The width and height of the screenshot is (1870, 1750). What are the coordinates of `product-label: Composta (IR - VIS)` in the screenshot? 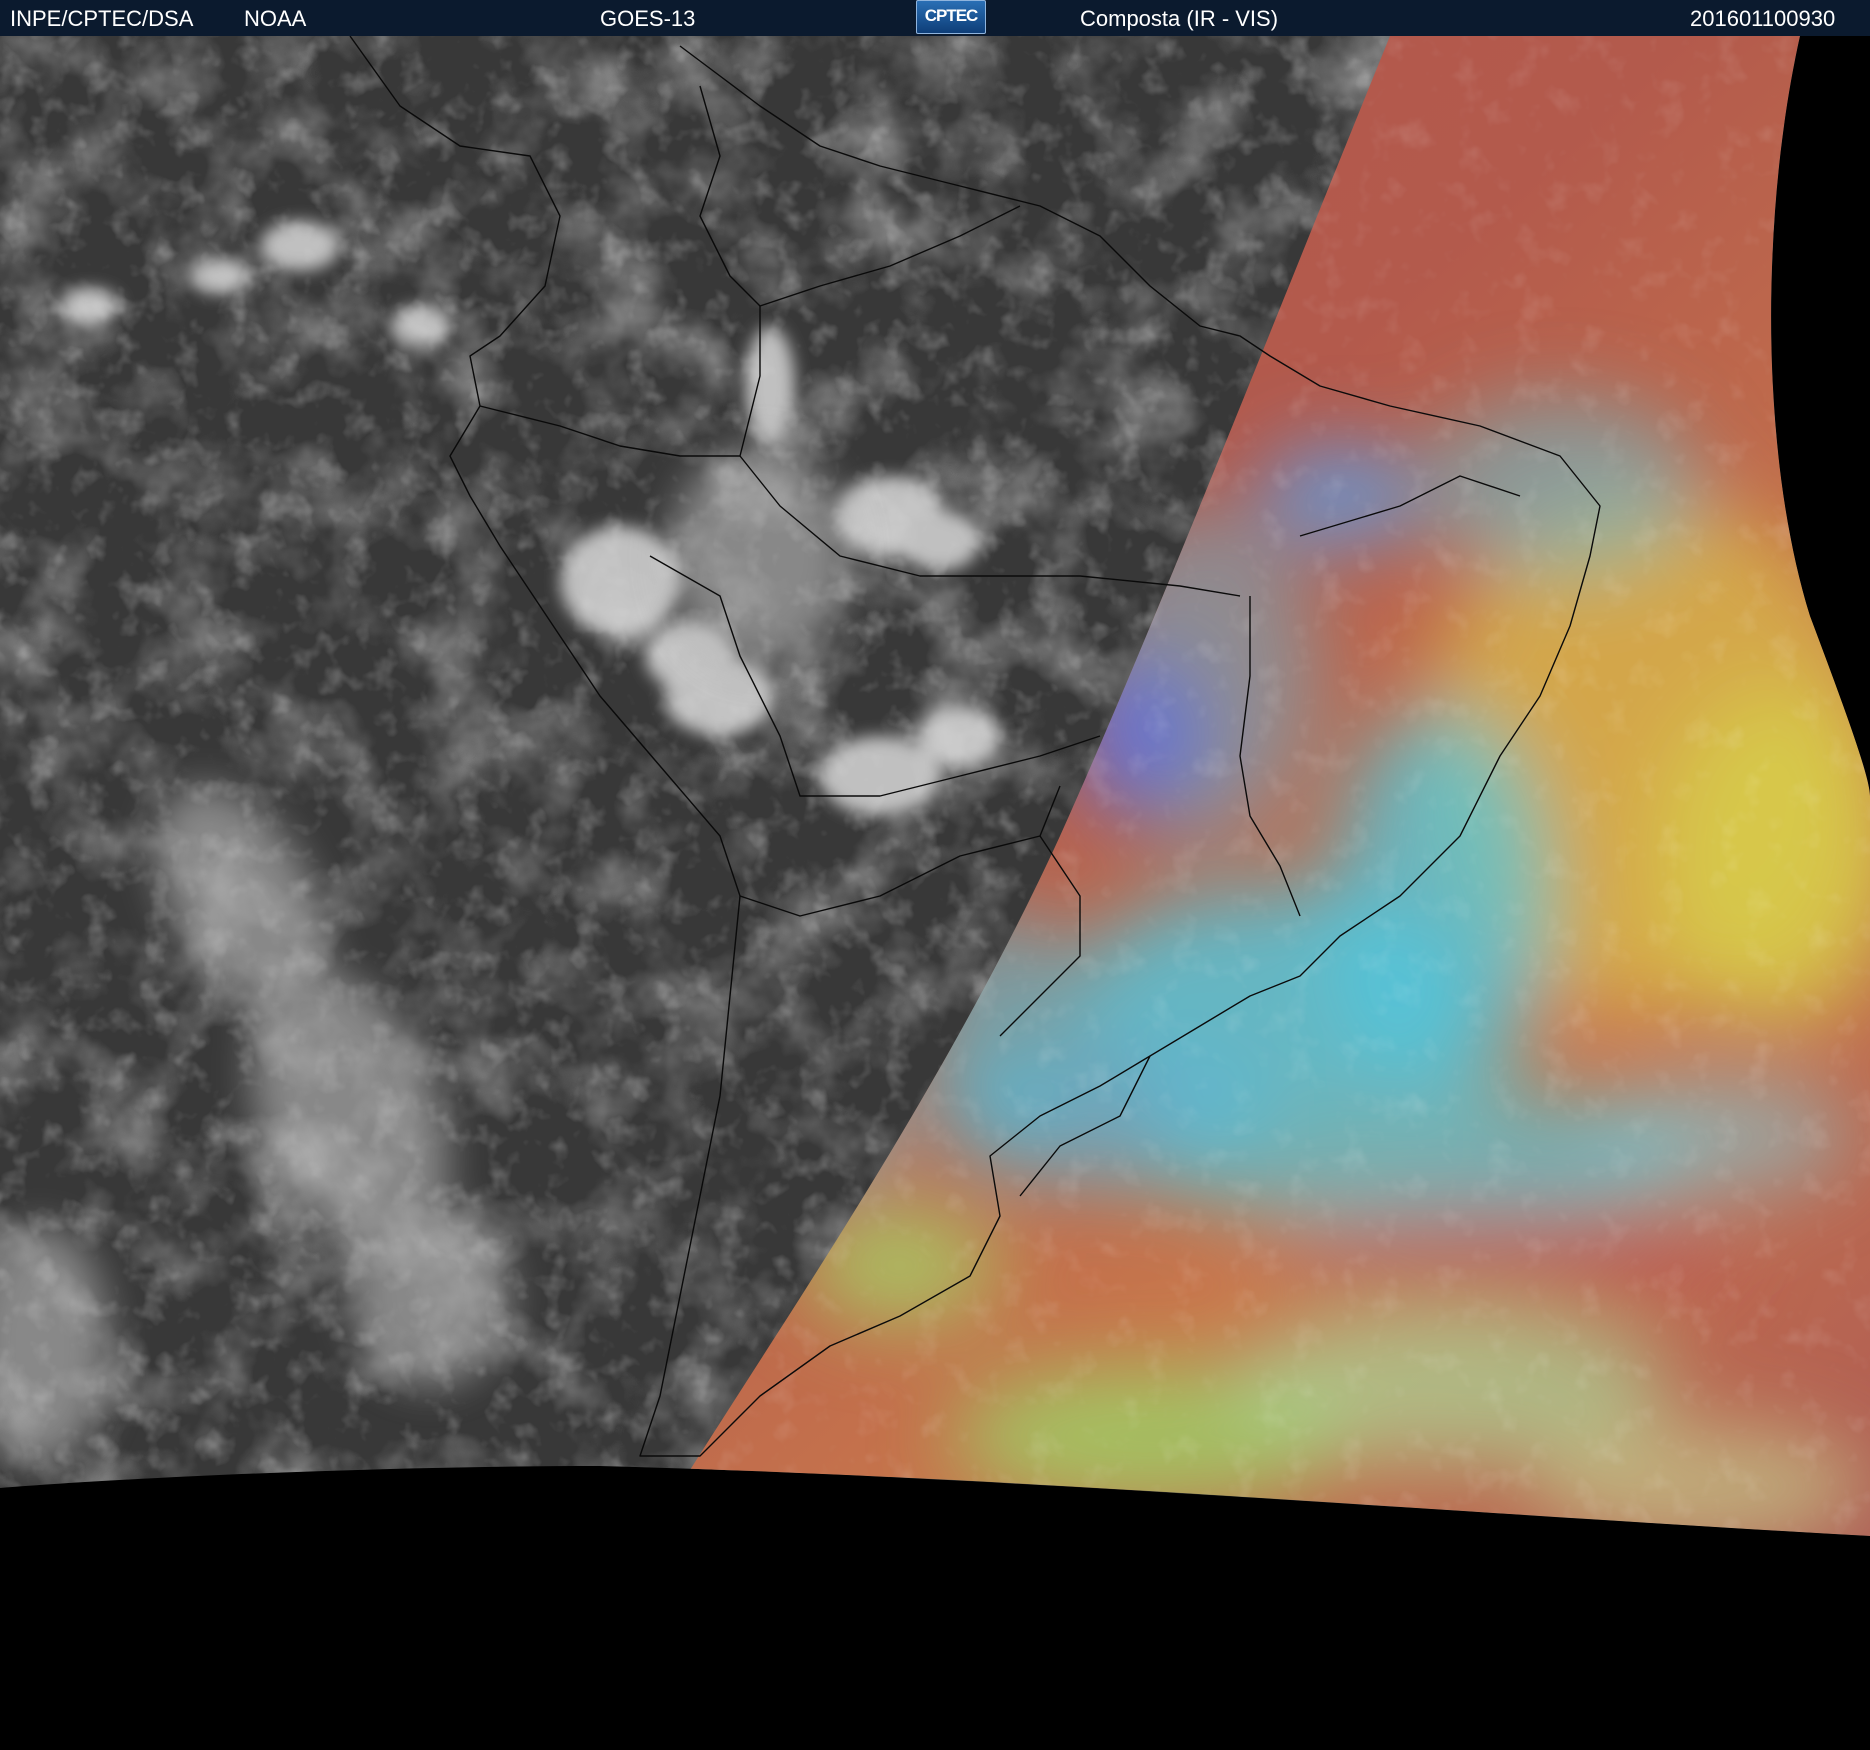 It's located at (1179, 18).